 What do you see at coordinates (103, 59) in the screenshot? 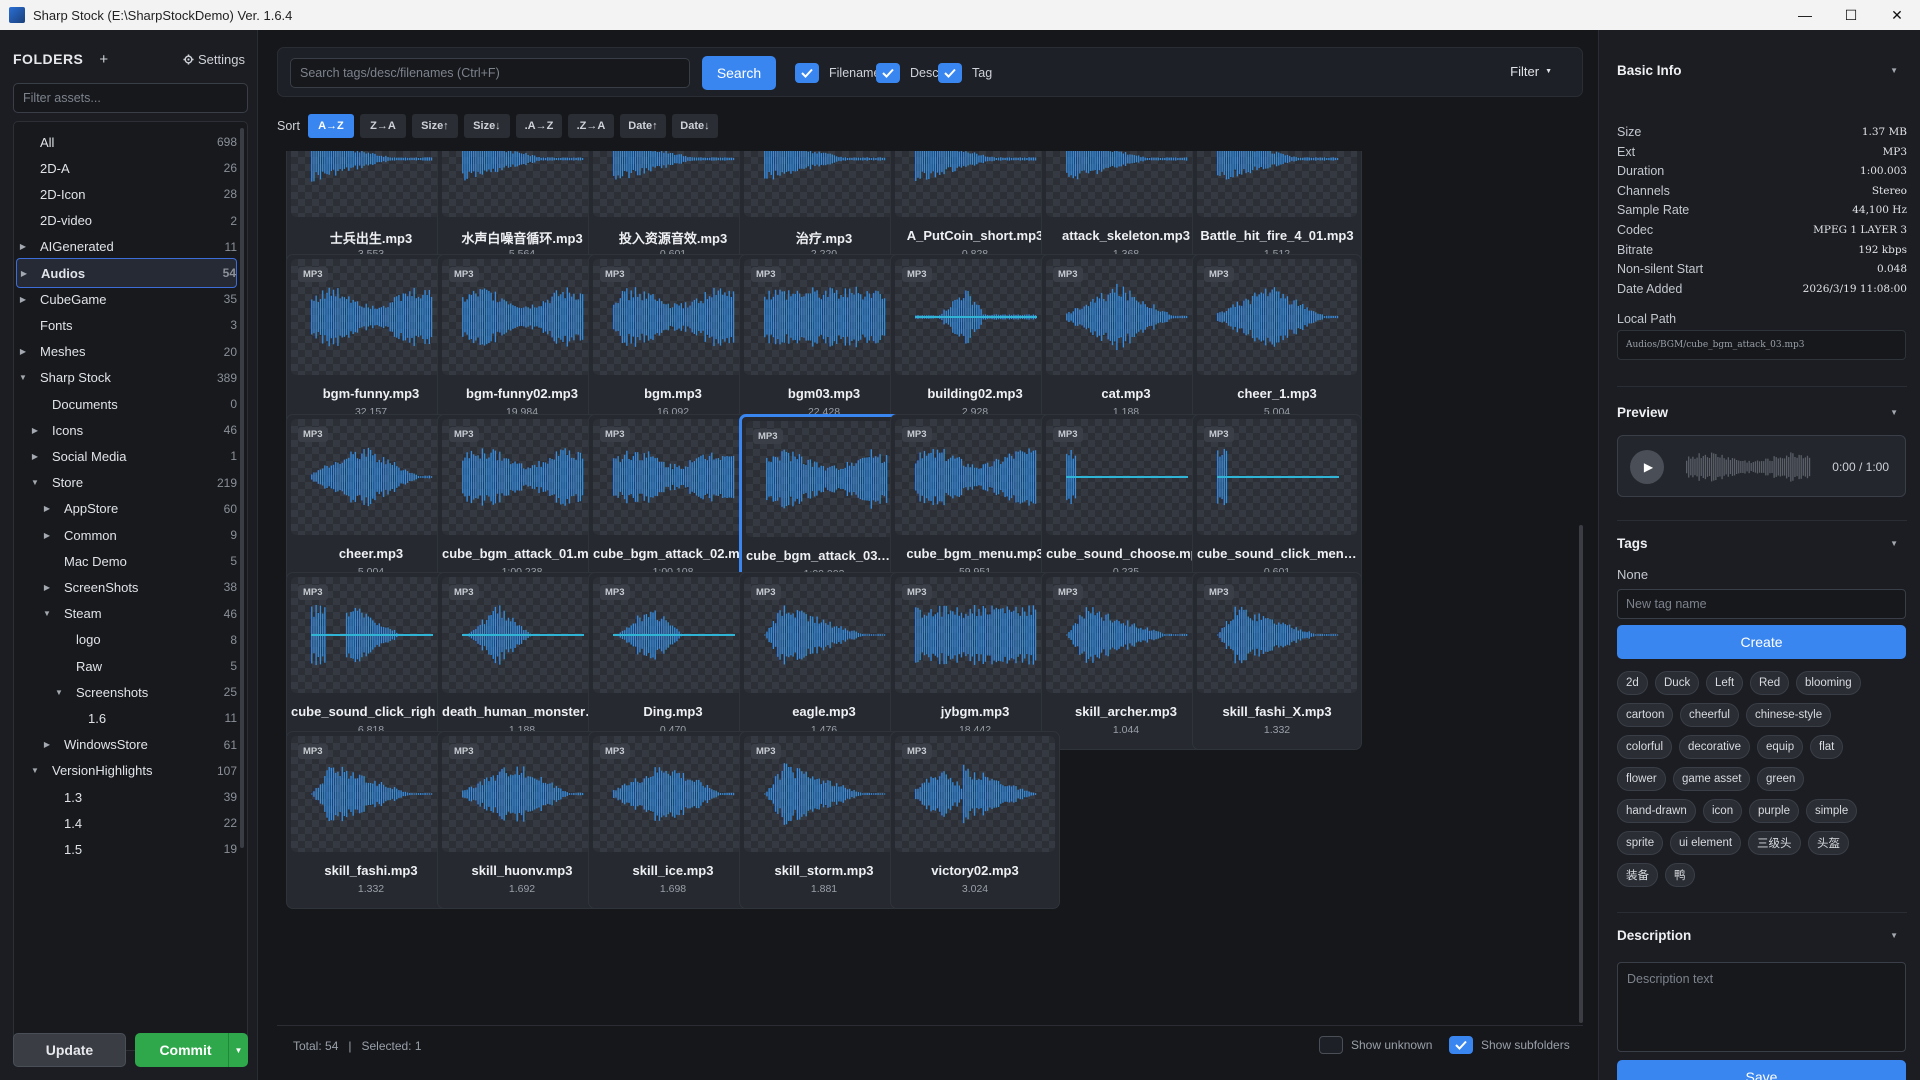
I see `add-folder-button: +` at bounding box center [103, 59].